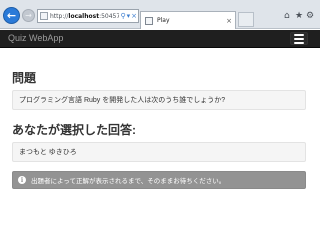 This screenshot has width=320, height=240. Describe the element at coordinates (149, 20) in the screenshot. I see `tab-favicon-icon` at that location.